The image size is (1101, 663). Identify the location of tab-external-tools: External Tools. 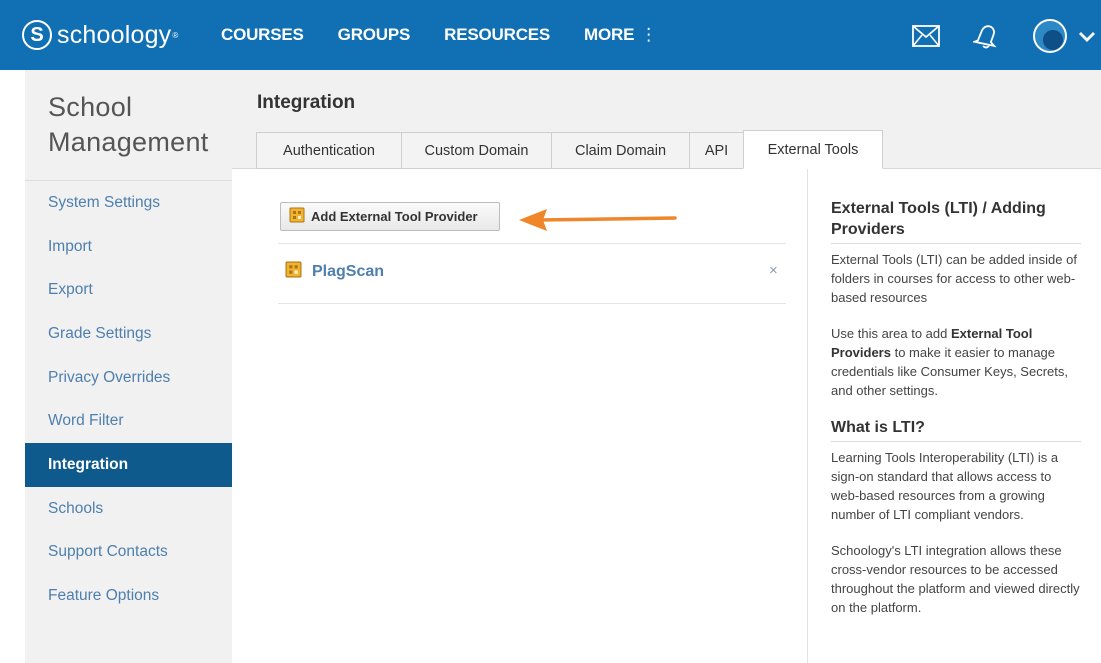
(813, 149).